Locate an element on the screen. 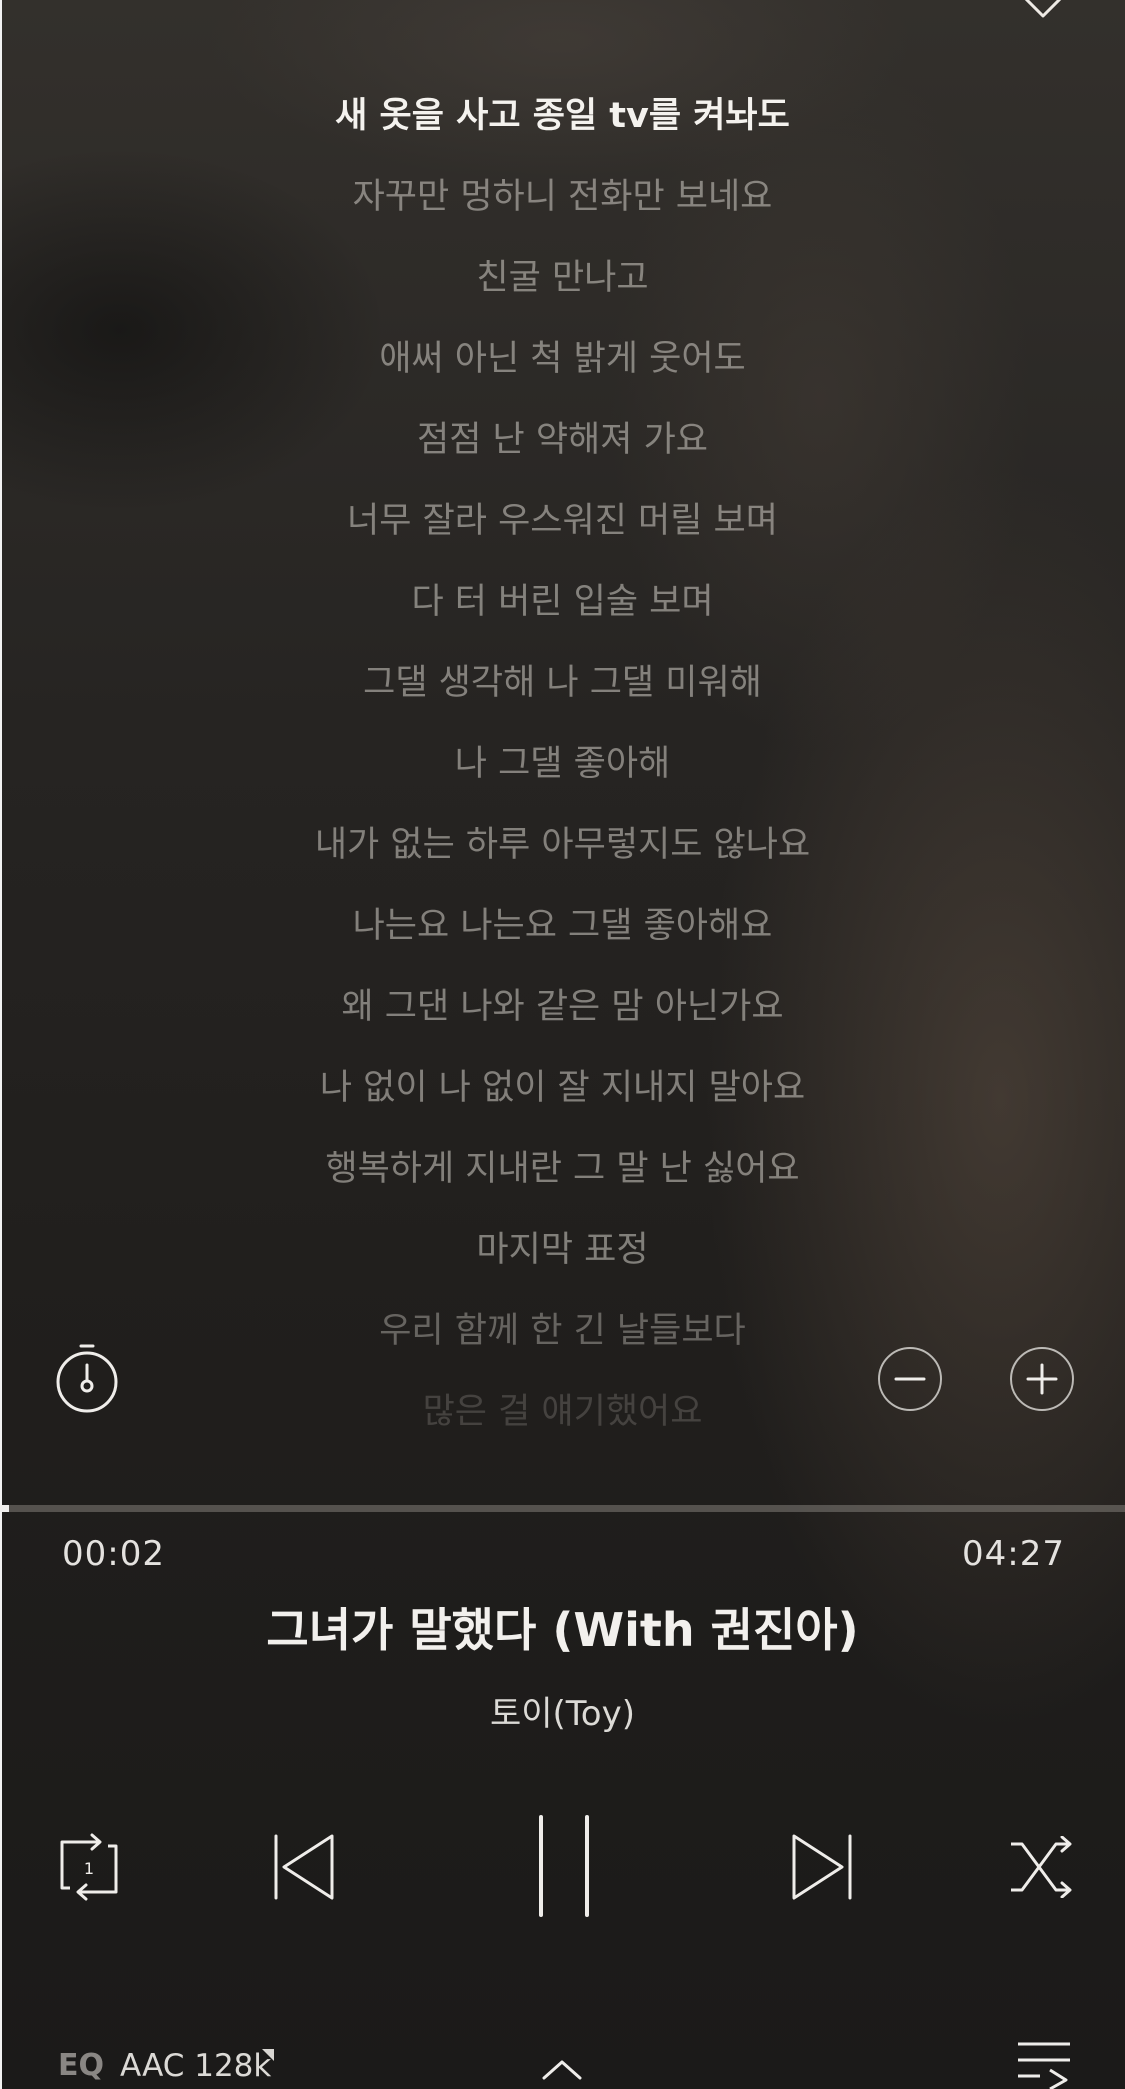 The image size is (1125, 2089). pause-icon is located at coordinates (564, 1866).